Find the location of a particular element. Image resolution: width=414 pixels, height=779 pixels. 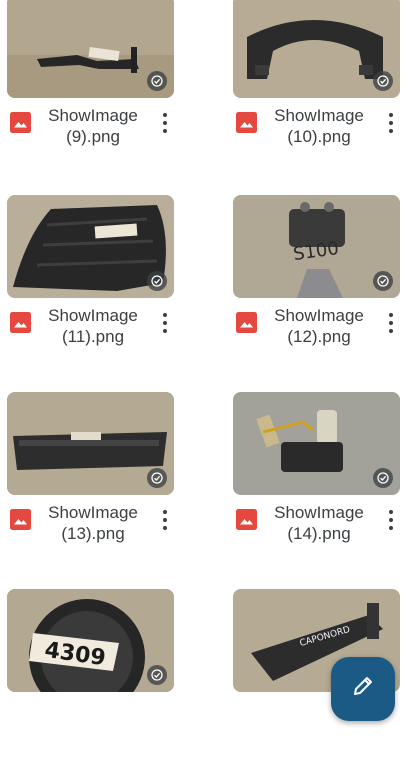

file-card: ShowImage (9).png is located at coordinates (93, 92).